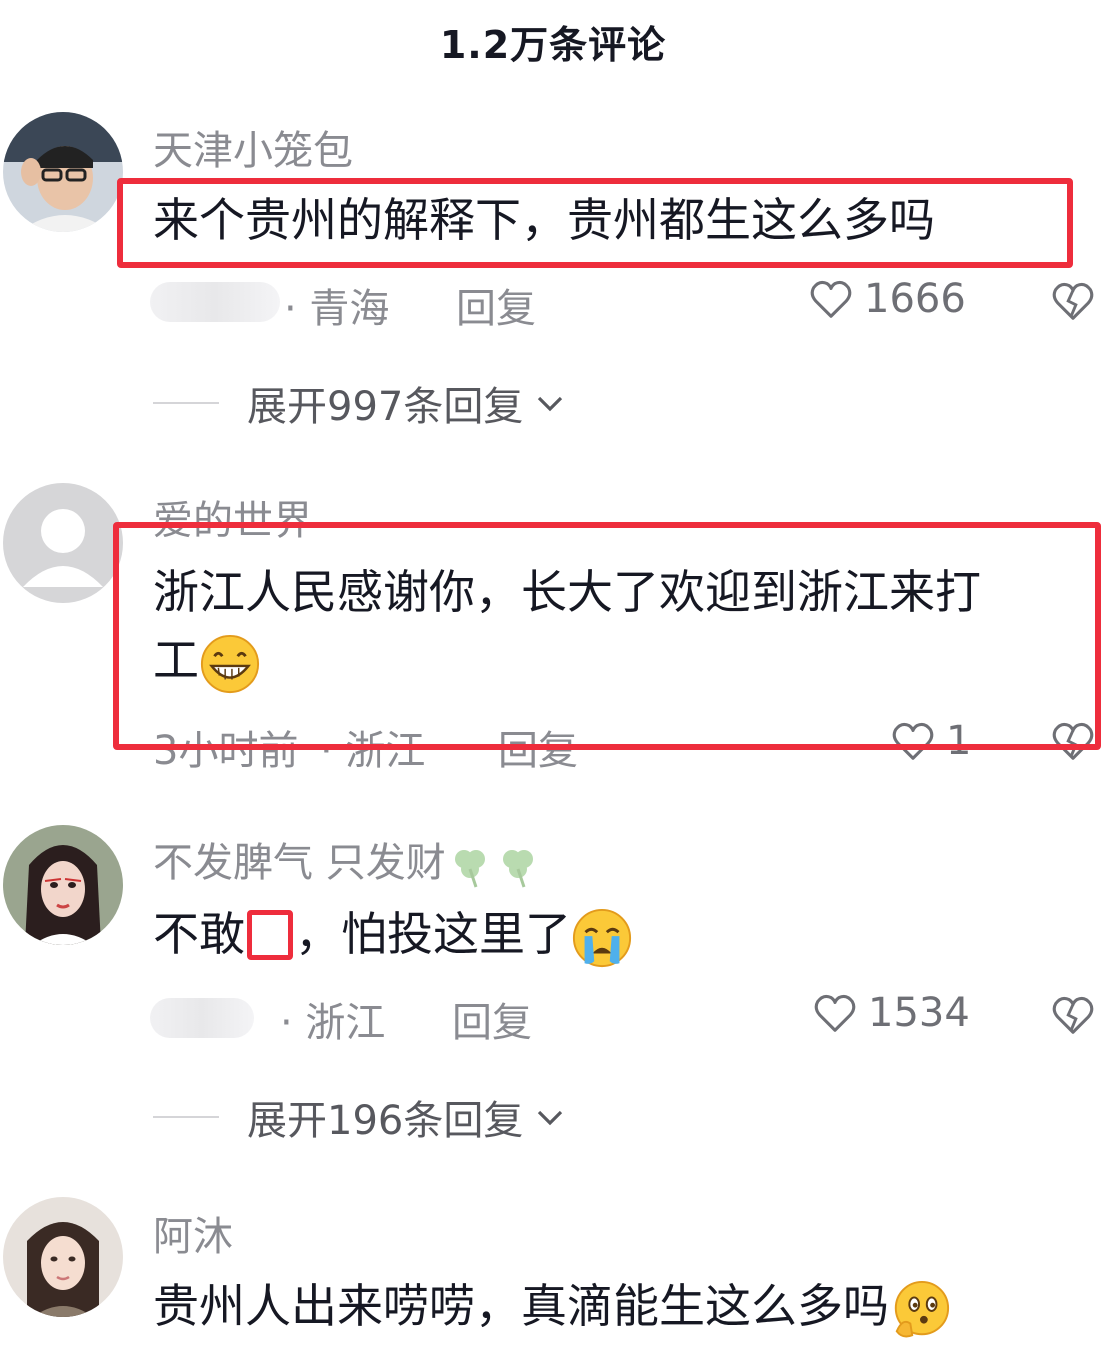 This screenshot has height=1358, width=1106. What do you see at coordinates (919, 1013) in the screenshot?
I see `like-count: 1534` at bounding box center [919, 1013].